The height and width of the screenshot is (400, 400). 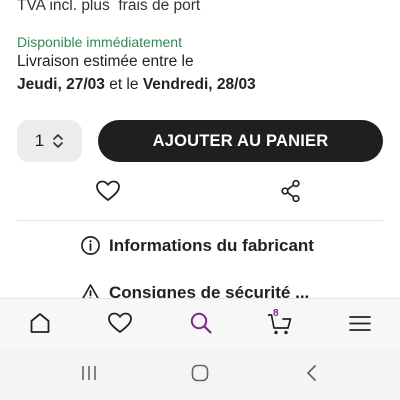 What do you see at coordinates (49, 141) in the screenshot?
I see `quantity-selector: 1` at bounding box center [49, 141].